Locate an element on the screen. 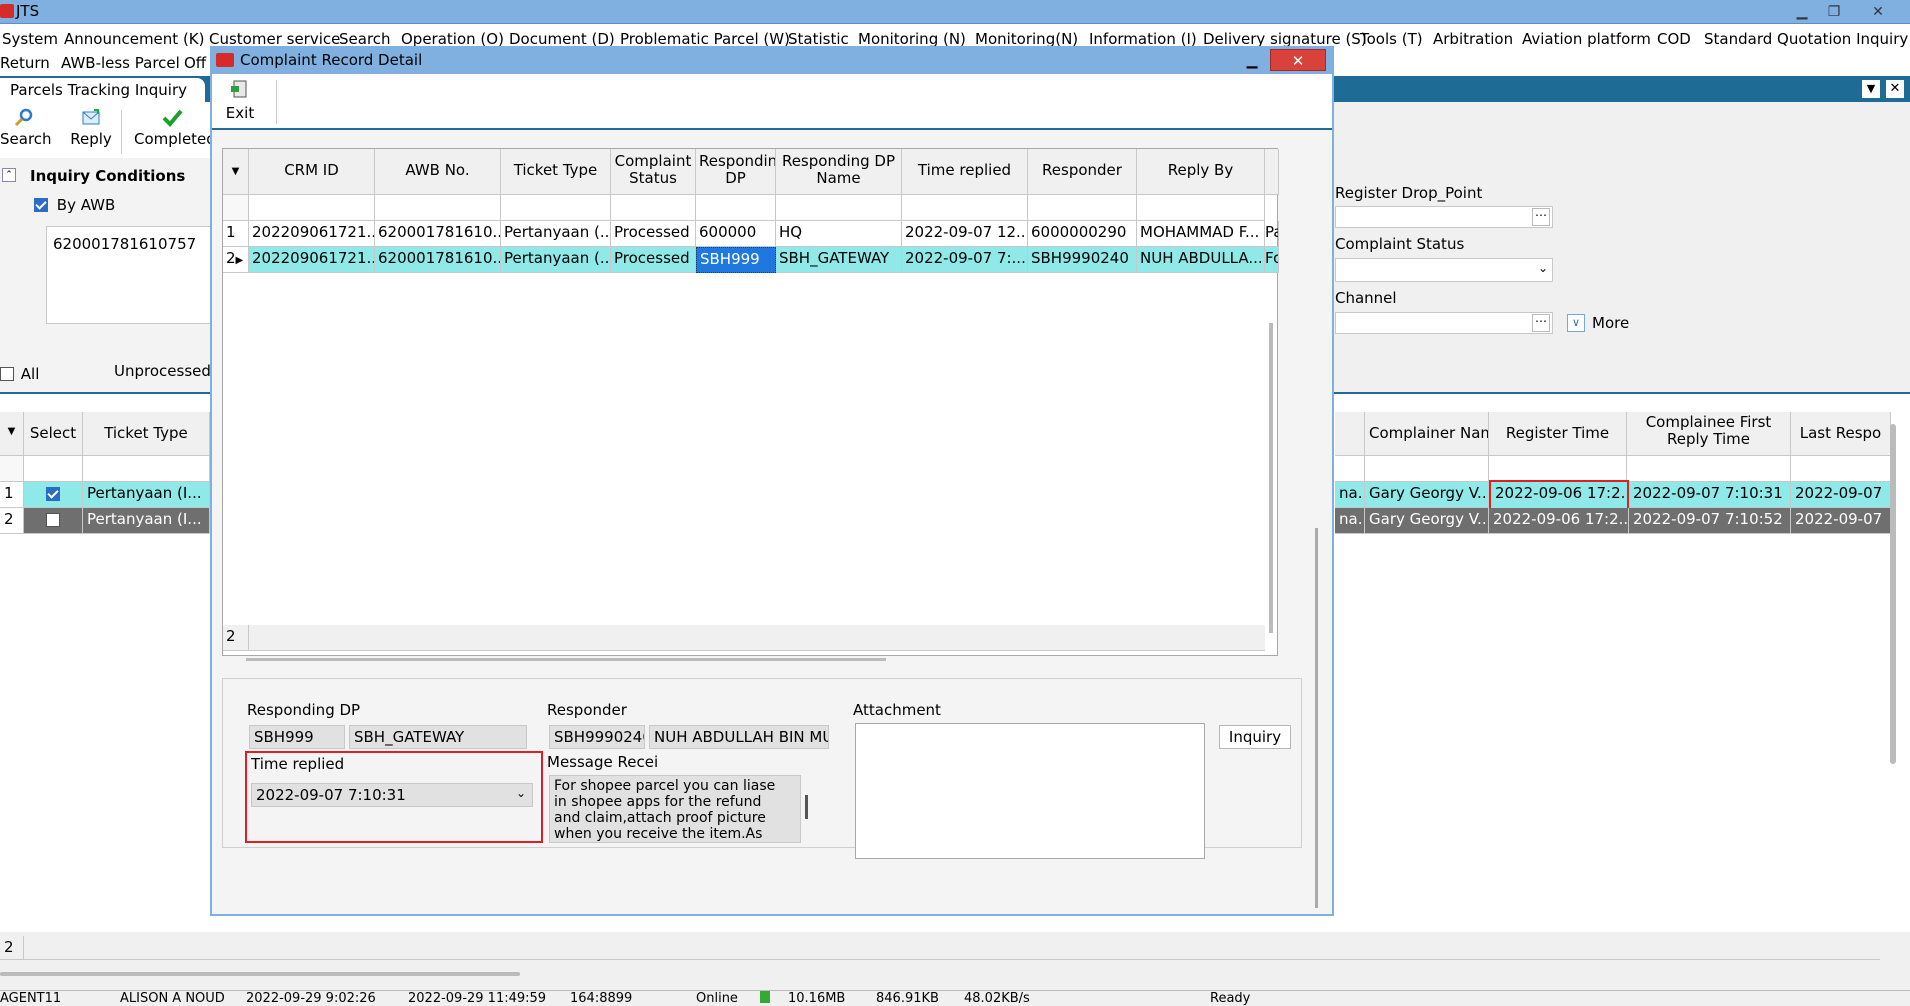  header-ticket-type: Ticket Type is located at coordinates (556, 172).